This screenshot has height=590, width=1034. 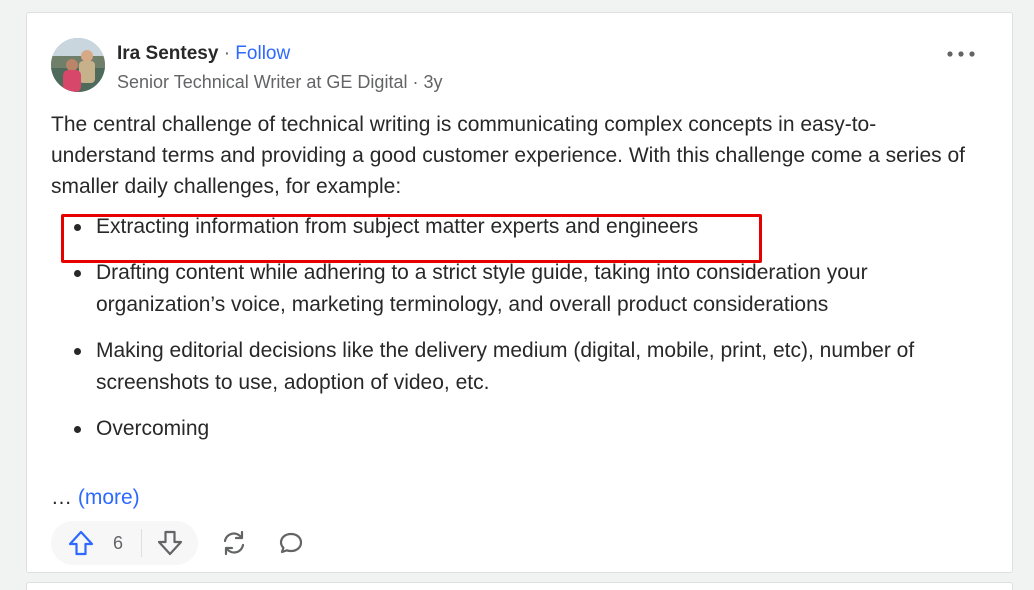 What do you see at coordinates (118, 542) in the screenshot?
I see `upvote-count: 6` at bounding box center [118, 542].